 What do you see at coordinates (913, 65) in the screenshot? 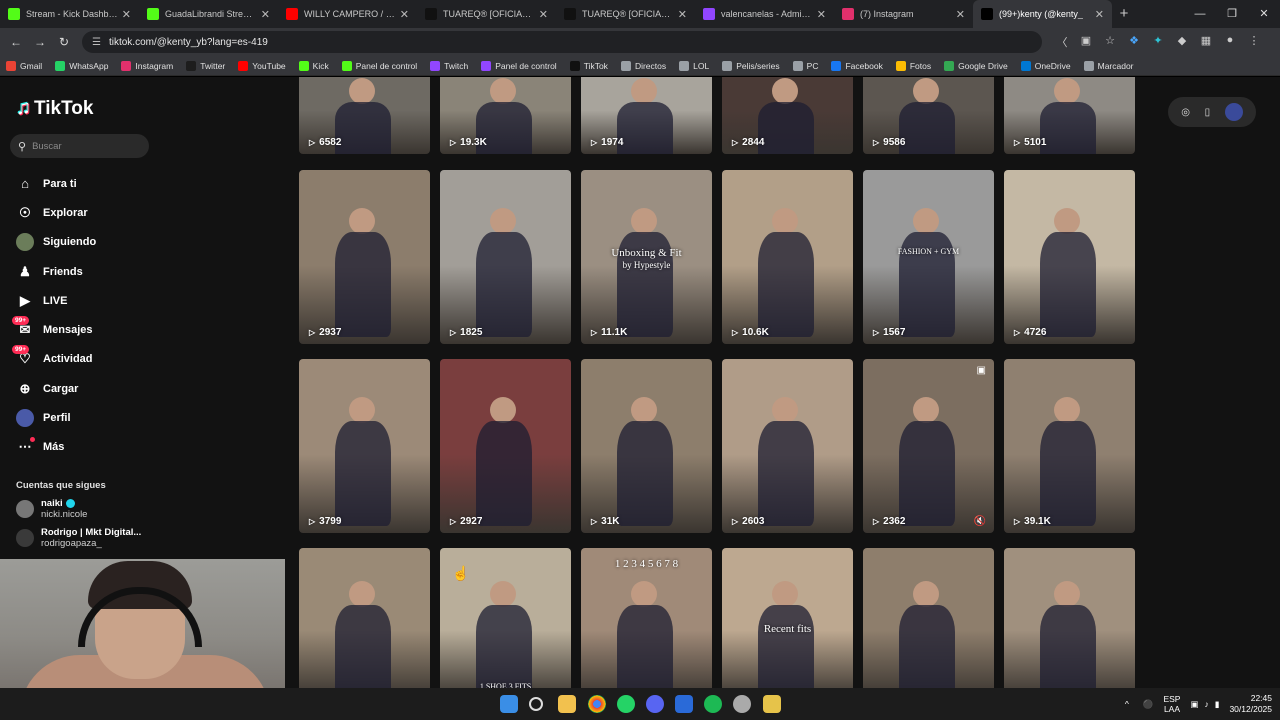
I see `bookmark-item: Fotos` at bounding box center [913, 65].